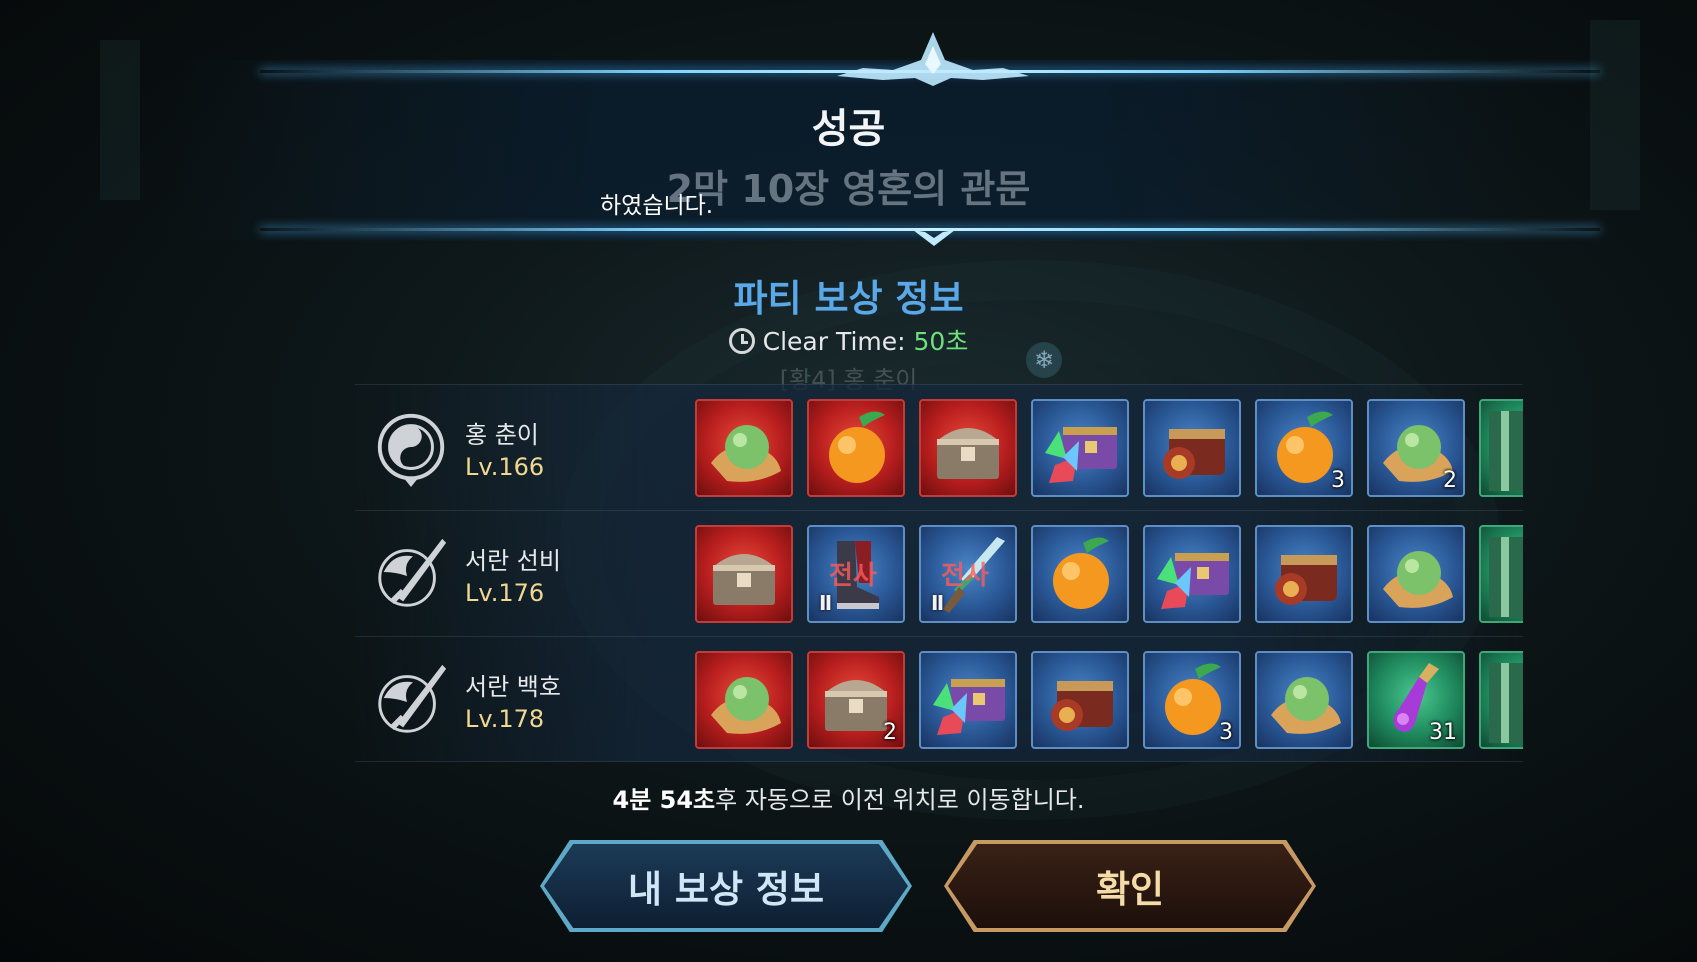 This screenshot has width=1697, height=962. Describe the element at coordinates (505, 593) in the screenshot. I see `player-level: Lv.176` at that location.